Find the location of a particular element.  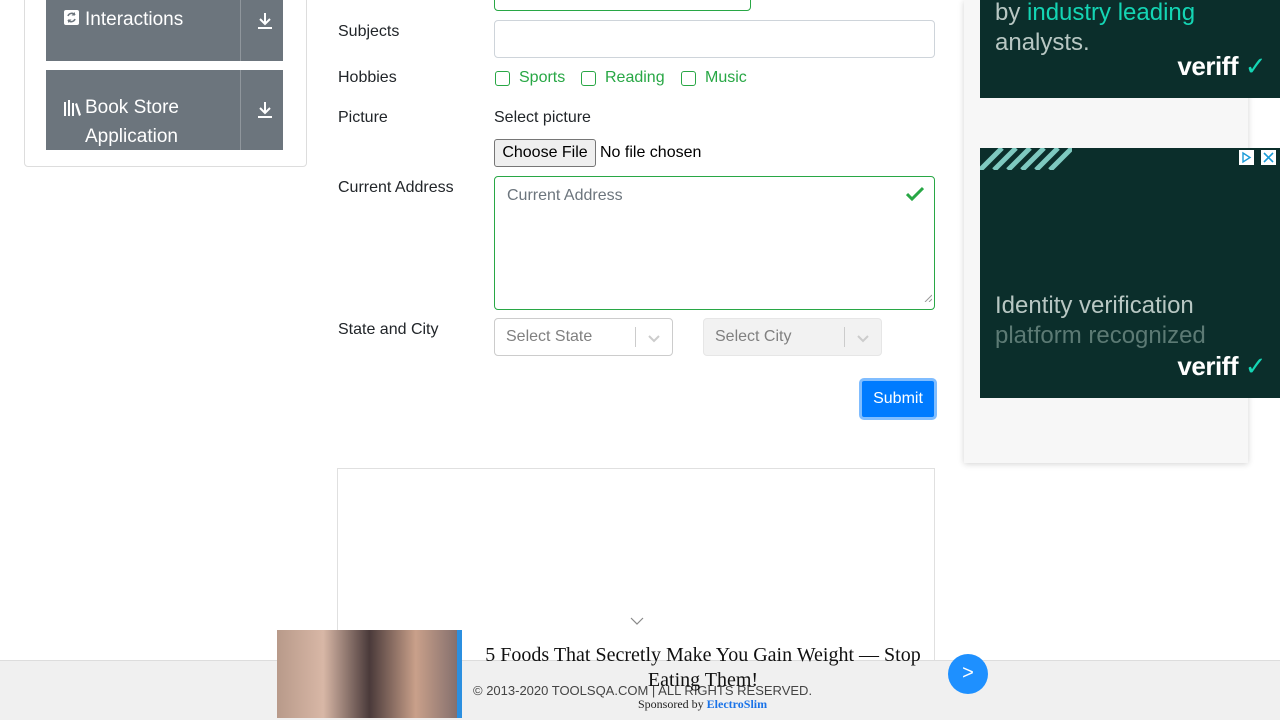

current-address-textarea: Current Address is located at coordinates (714, 243).